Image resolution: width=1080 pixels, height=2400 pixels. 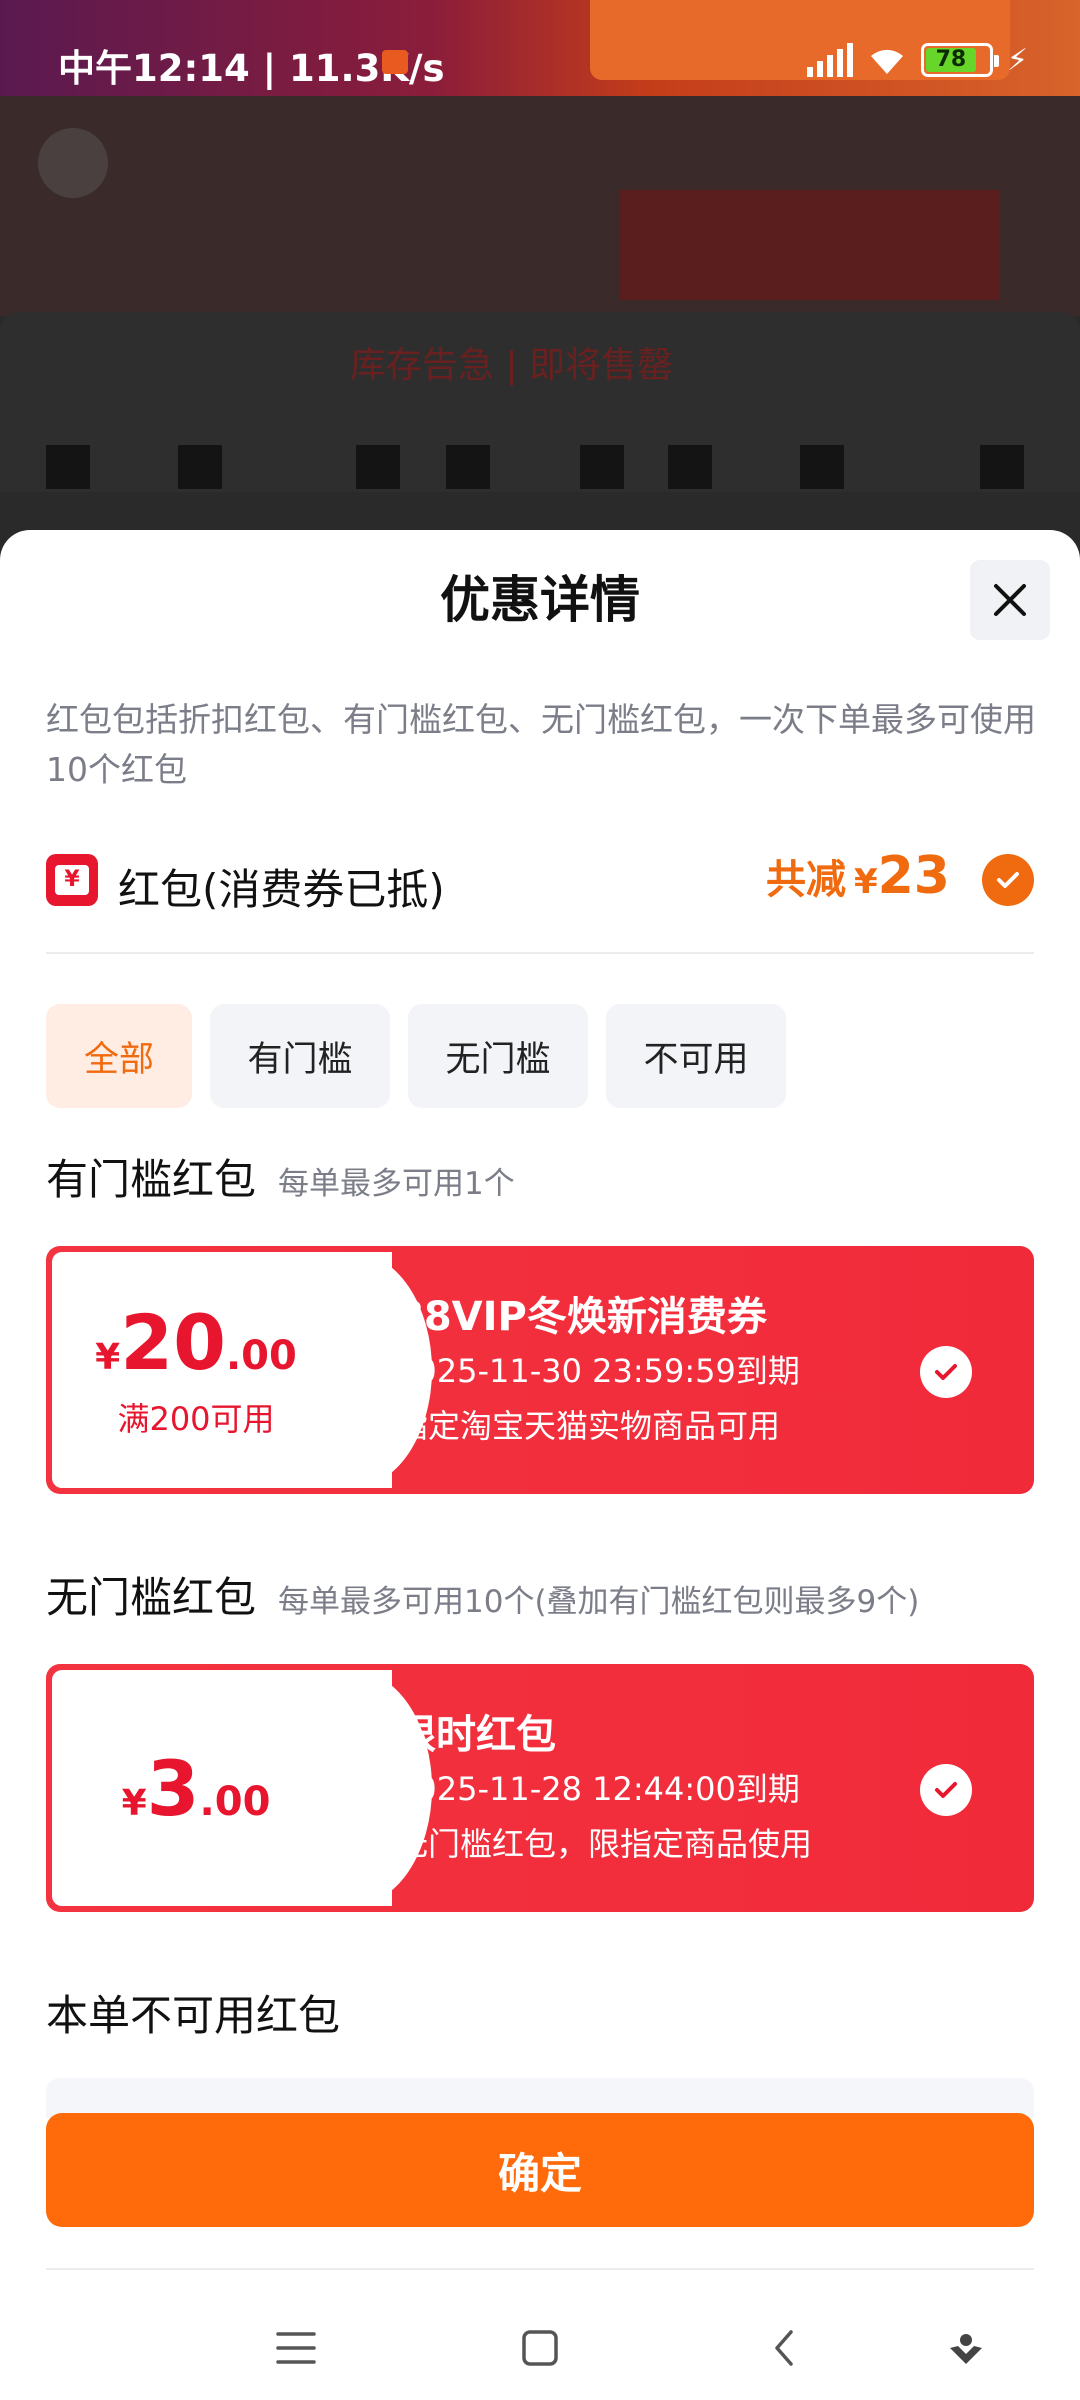 What do you see at coordinates (512, 365) in the screenshot?
I see `stock-notice: 库存告急 | 即将售罄` at bounding box center [512, 365].